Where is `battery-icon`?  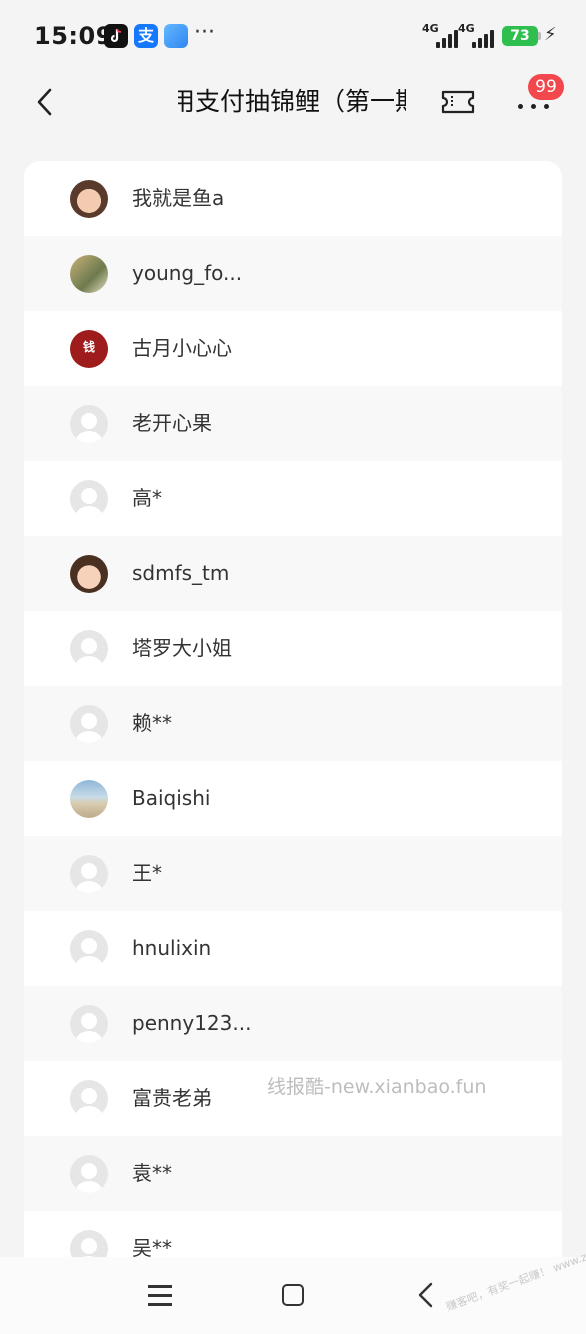 battery-icon is located at coordinates (539, 36).